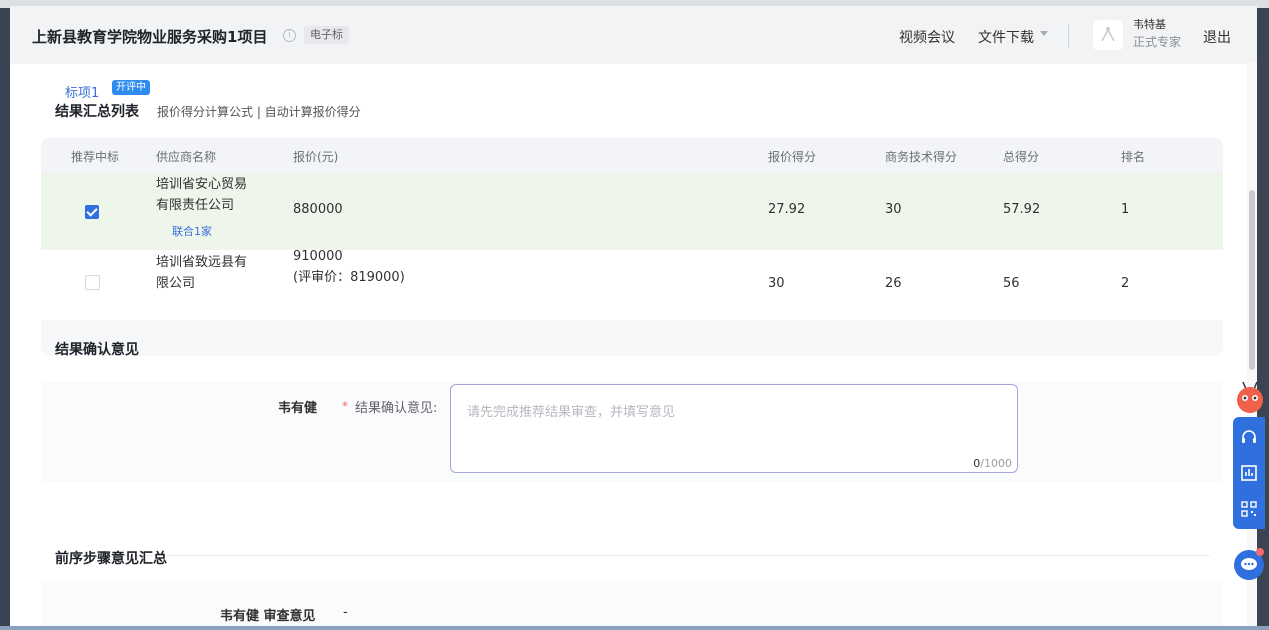 This screenshot has height=630, width=1269. Describe the element at coordinates (97, 350) in the screenshot. I see `confirm-section-title: 结果确认意见` at that location.